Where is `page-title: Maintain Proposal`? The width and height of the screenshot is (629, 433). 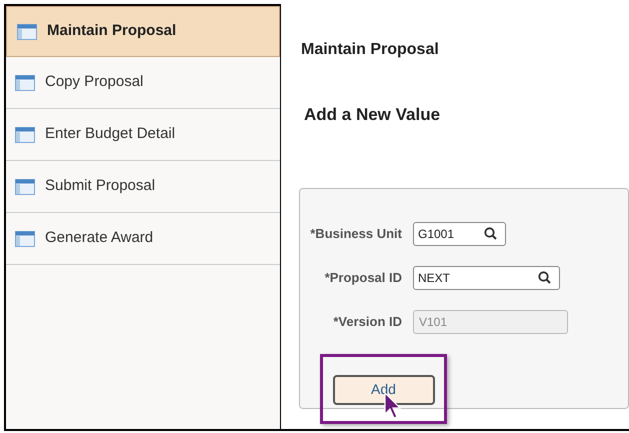
page-title: Maintain Proposal is located at coordinates (370, 50).